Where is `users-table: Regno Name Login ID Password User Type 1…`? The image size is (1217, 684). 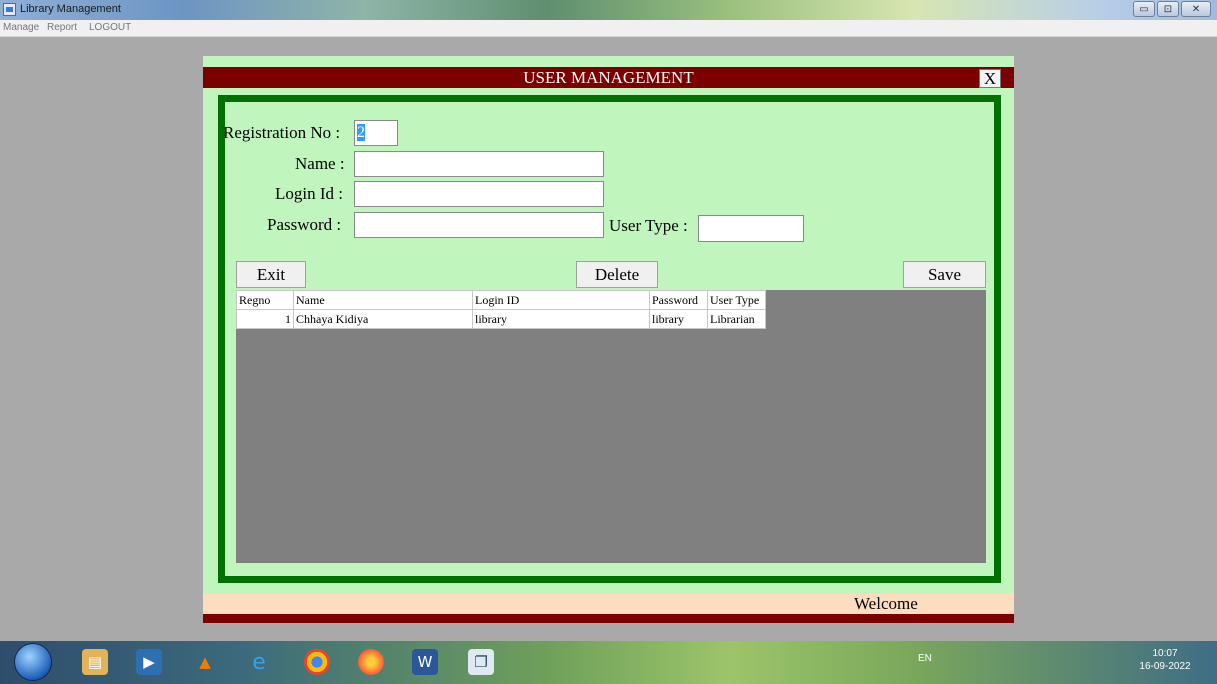
users-table: Regno Name Login ID Password User Type 1… is located at coordinates (501, 309).